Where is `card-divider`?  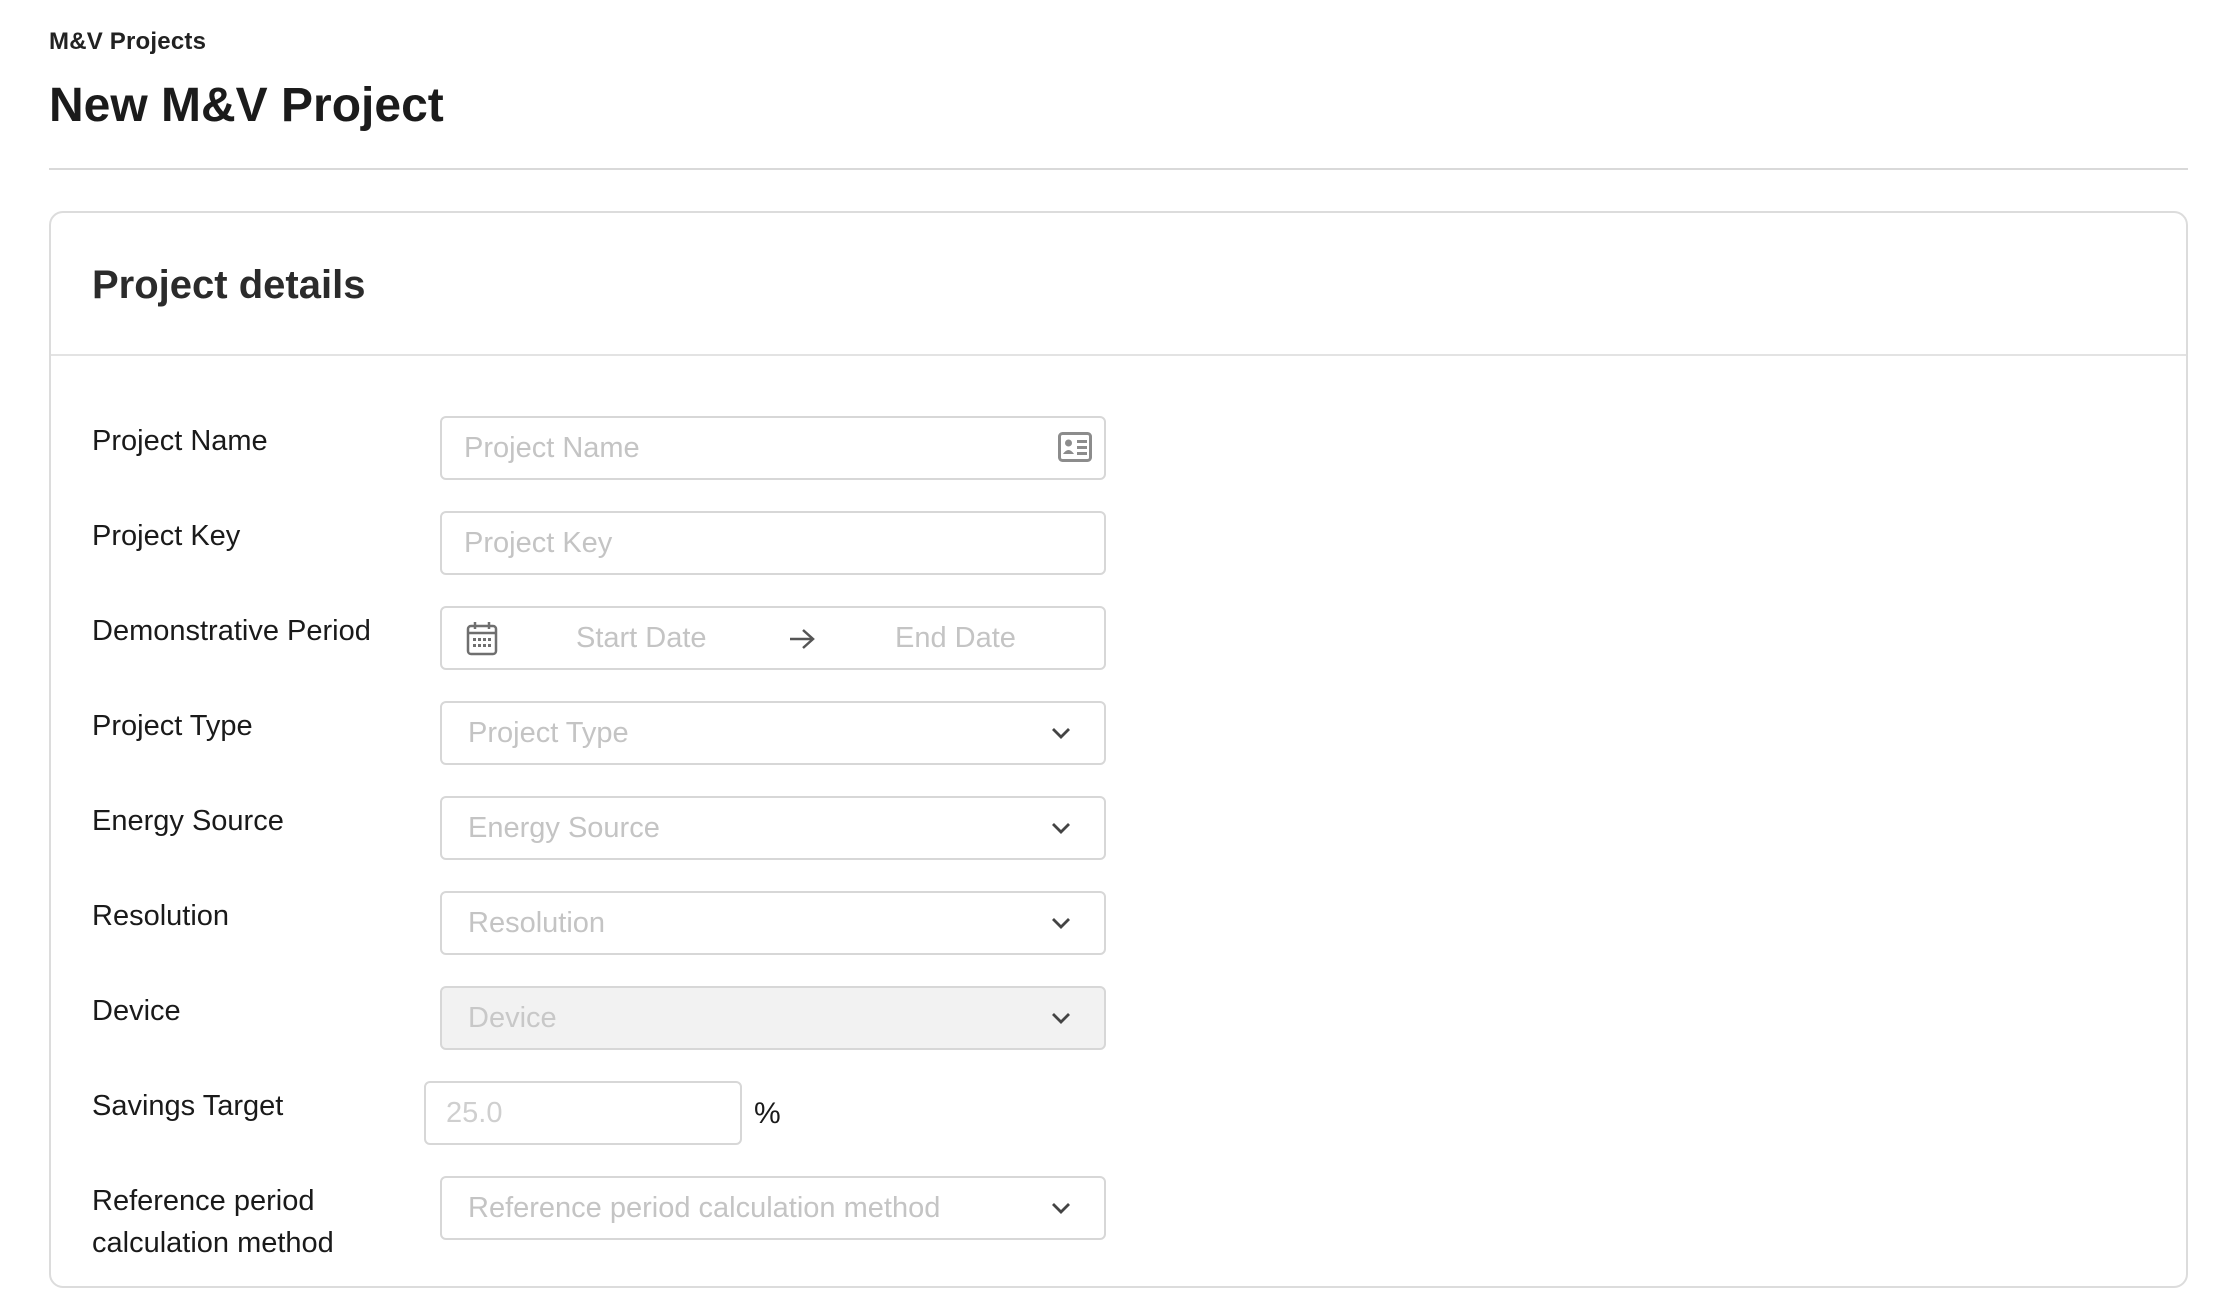 card-divider is located at coordinates (1118, 355).